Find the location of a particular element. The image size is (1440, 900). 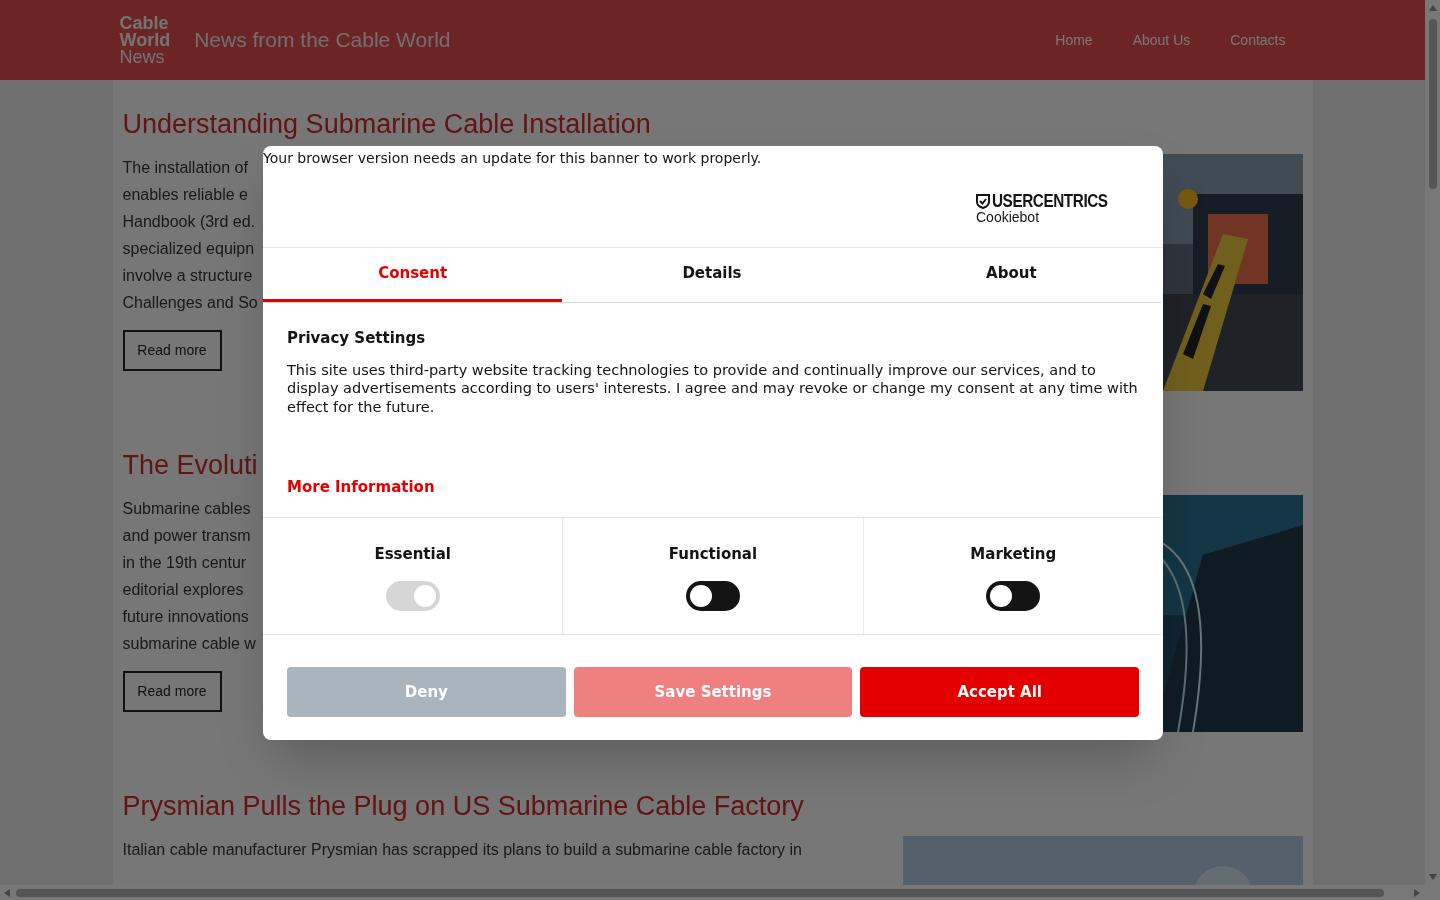

category-label: Functional is located at coordinates (713, 554).